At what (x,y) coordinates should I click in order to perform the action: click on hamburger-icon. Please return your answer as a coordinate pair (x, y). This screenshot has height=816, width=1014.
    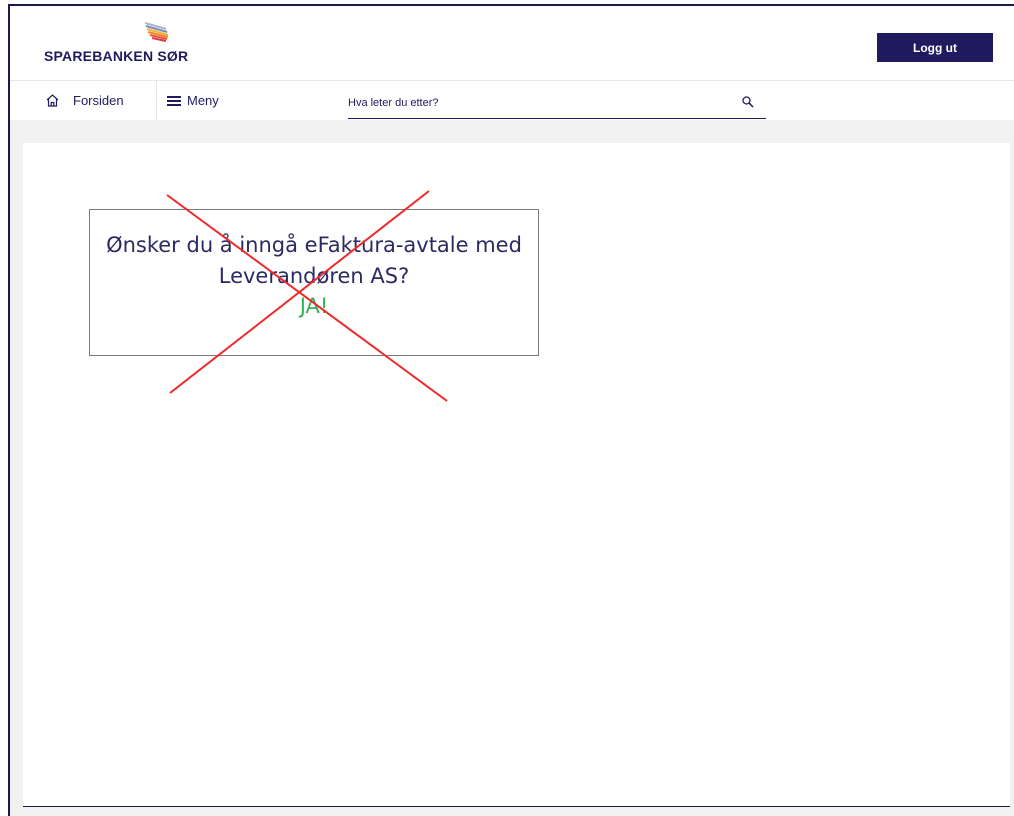
    Looking at the image, I should click on (174, 100).